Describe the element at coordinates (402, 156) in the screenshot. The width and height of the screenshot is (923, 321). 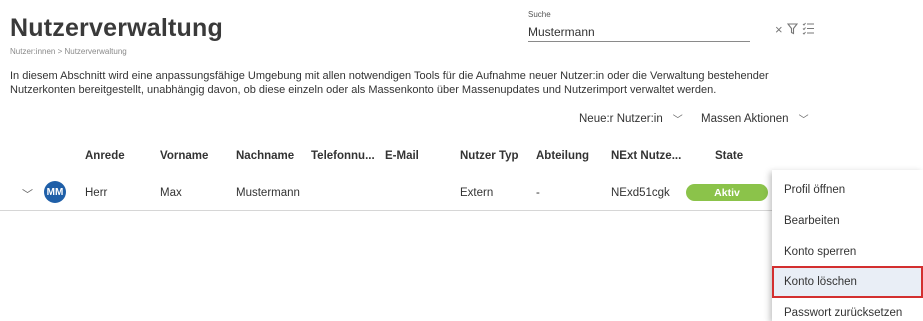
I see `column-header-email: E-Mail` at that location.